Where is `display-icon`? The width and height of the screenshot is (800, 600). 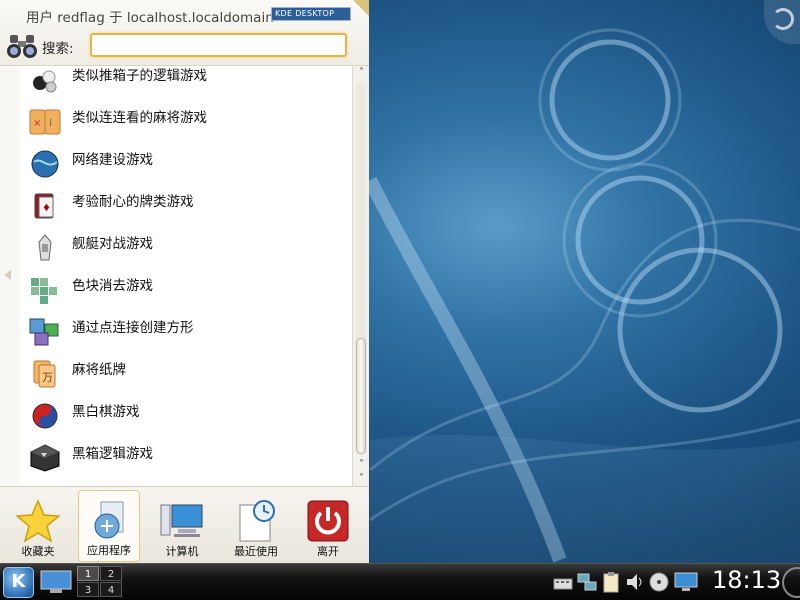 display-icon is located at coordinates (686, 582).